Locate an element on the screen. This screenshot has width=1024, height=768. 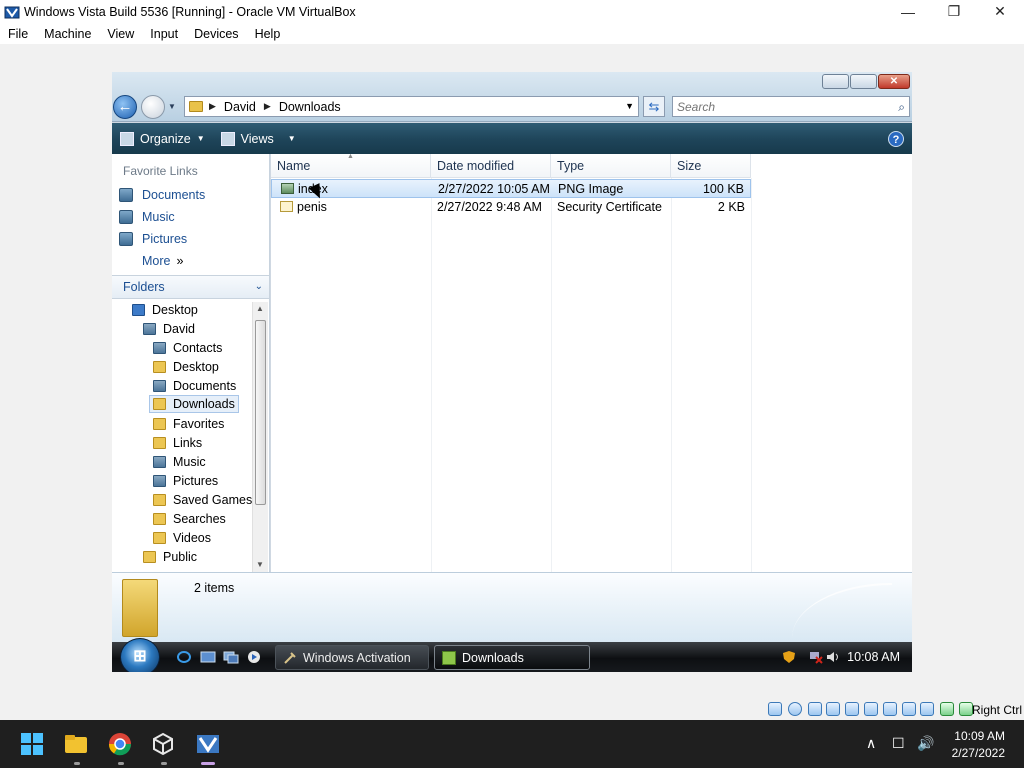
recent-pages-dropdown: ▼ is located at coordinates (172, 106).